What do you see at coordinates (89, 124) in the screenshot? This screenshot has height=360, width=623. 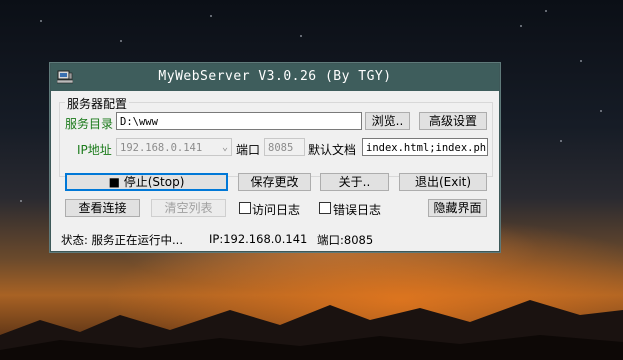 I see `dir-label: 服务目录` at bounding box center [89, 124].